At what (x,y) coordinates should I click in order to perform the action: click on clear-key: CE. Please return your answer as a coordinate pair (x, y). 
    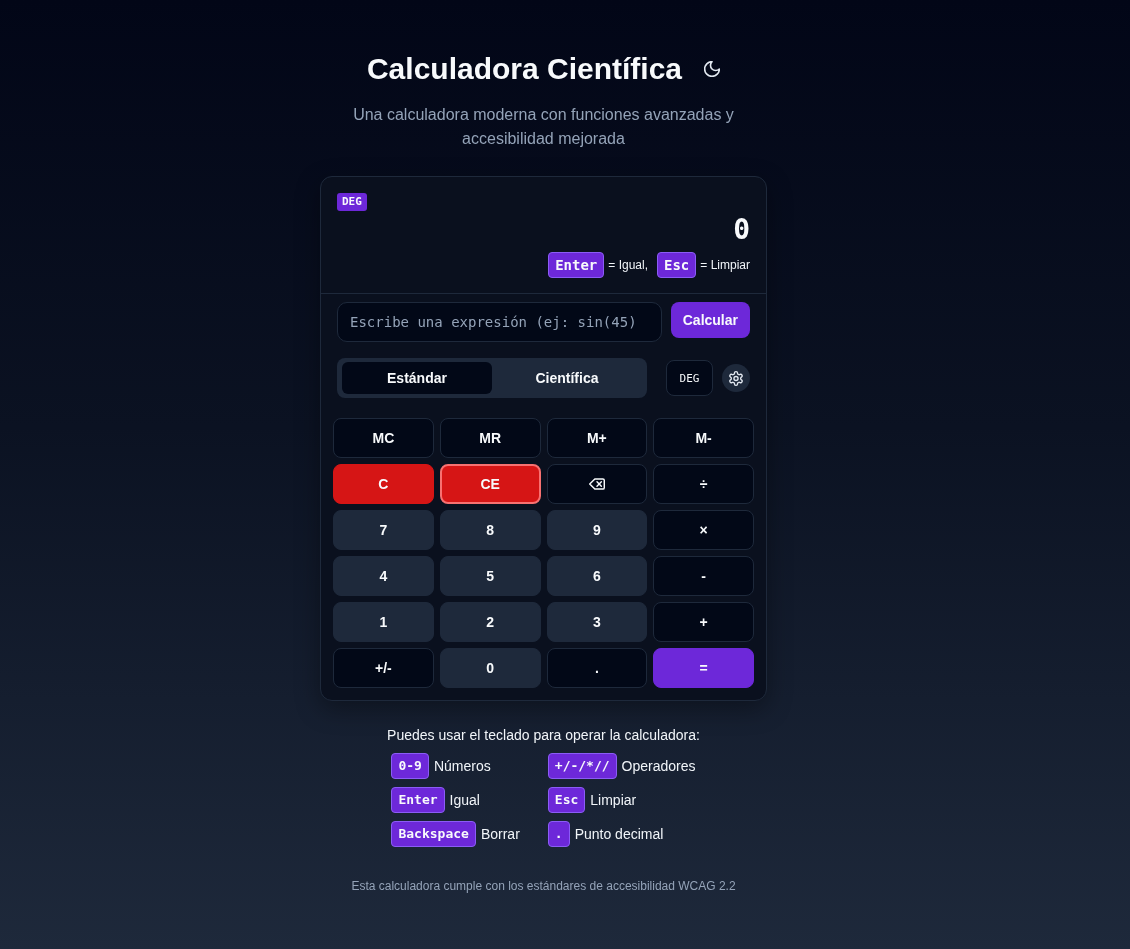
    Looking at the image, I should click on (490, 484).